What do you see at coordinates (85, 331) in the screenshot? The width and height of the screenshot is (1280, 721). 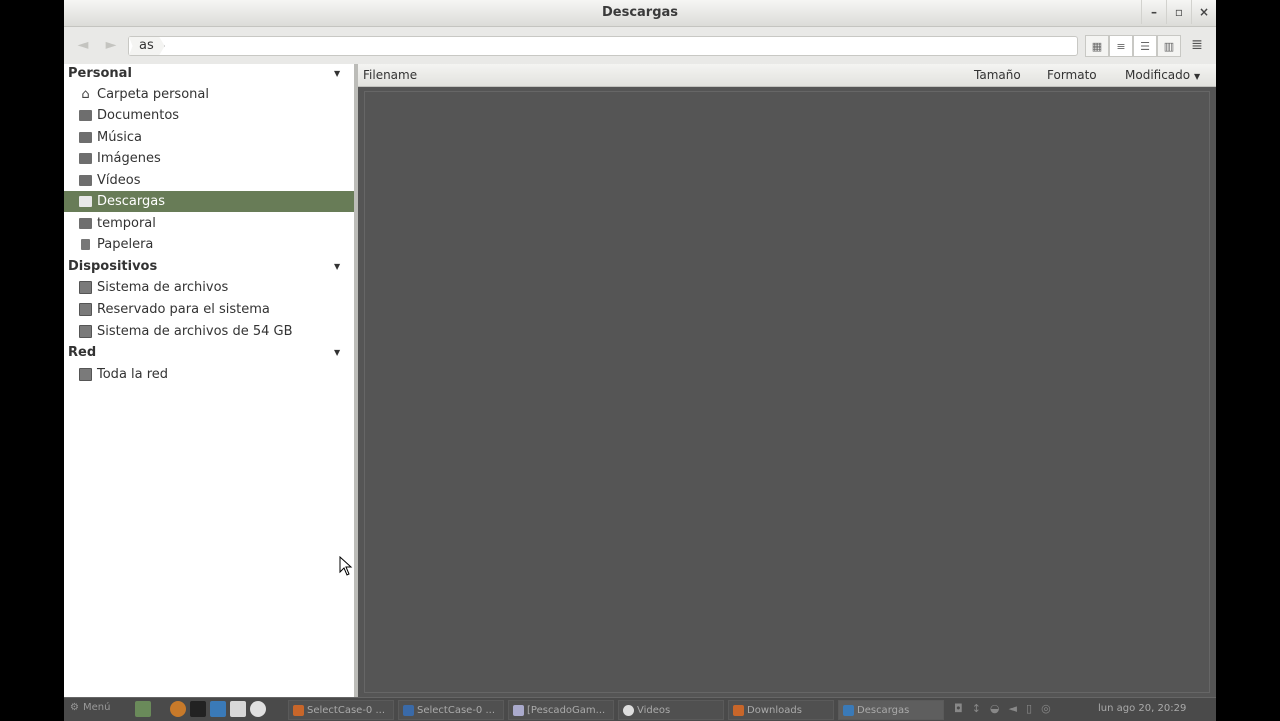 I see `drive-icon` at bounding box center [85, 331].